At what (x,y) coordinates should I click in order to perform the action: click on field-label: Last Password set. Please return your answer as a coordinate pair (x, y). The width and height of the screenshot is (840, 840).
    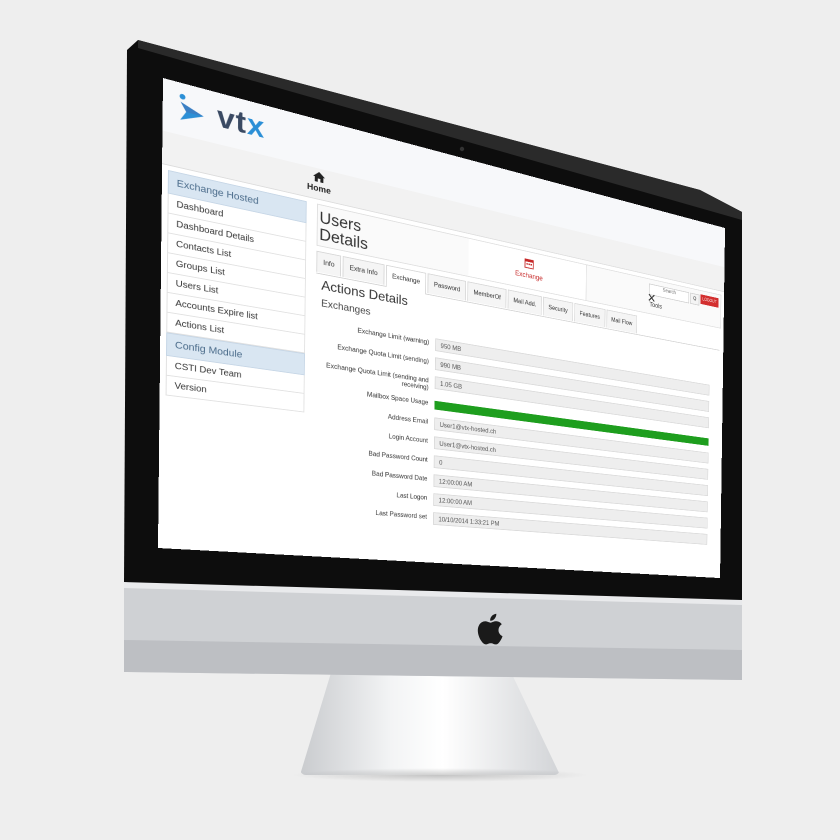
    Looking at the image, I should click on (401, 515).